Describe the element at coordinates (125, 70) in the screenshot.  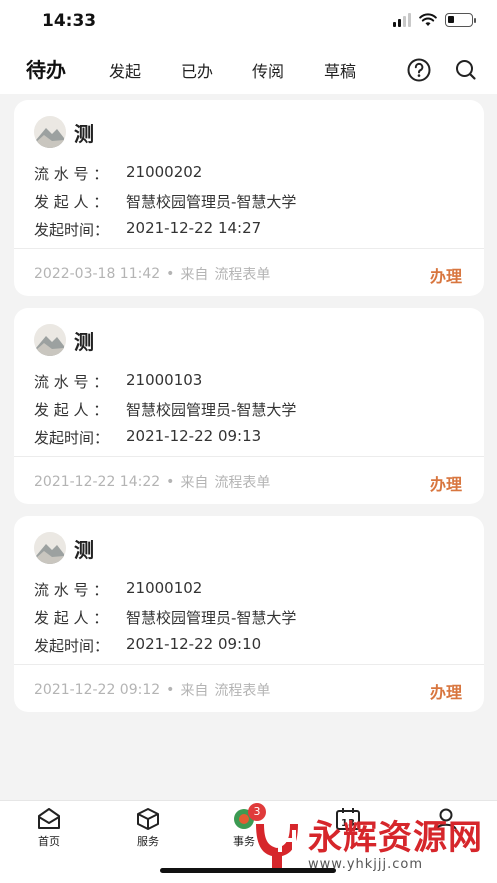
I see `tab-initiate: 发起` at that location.